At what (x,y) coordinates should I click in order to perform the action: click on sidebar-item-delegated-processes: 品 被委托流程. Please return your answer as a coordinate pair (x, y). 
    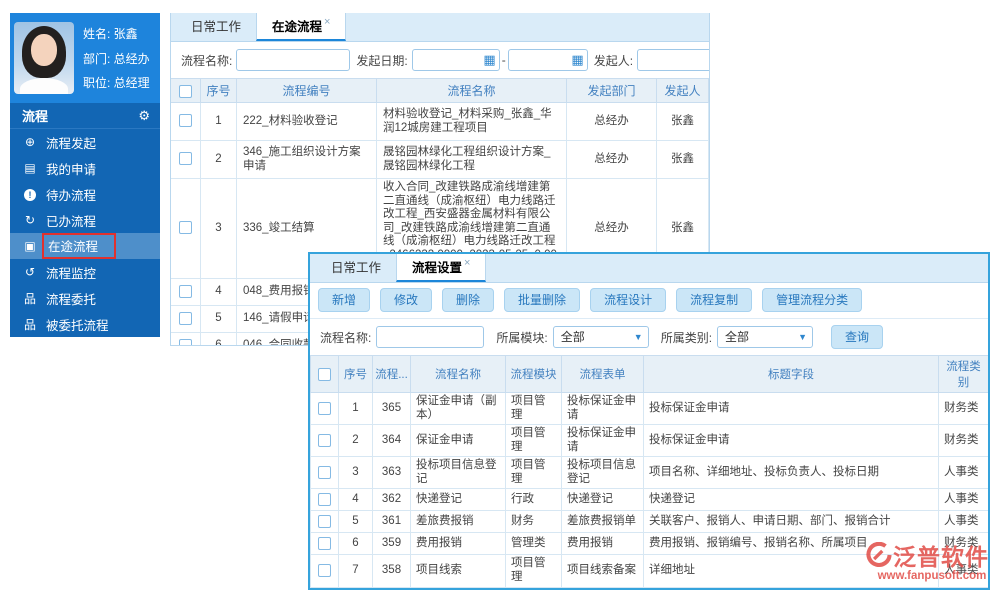
    Looking at the image, I should click on (85, 324).